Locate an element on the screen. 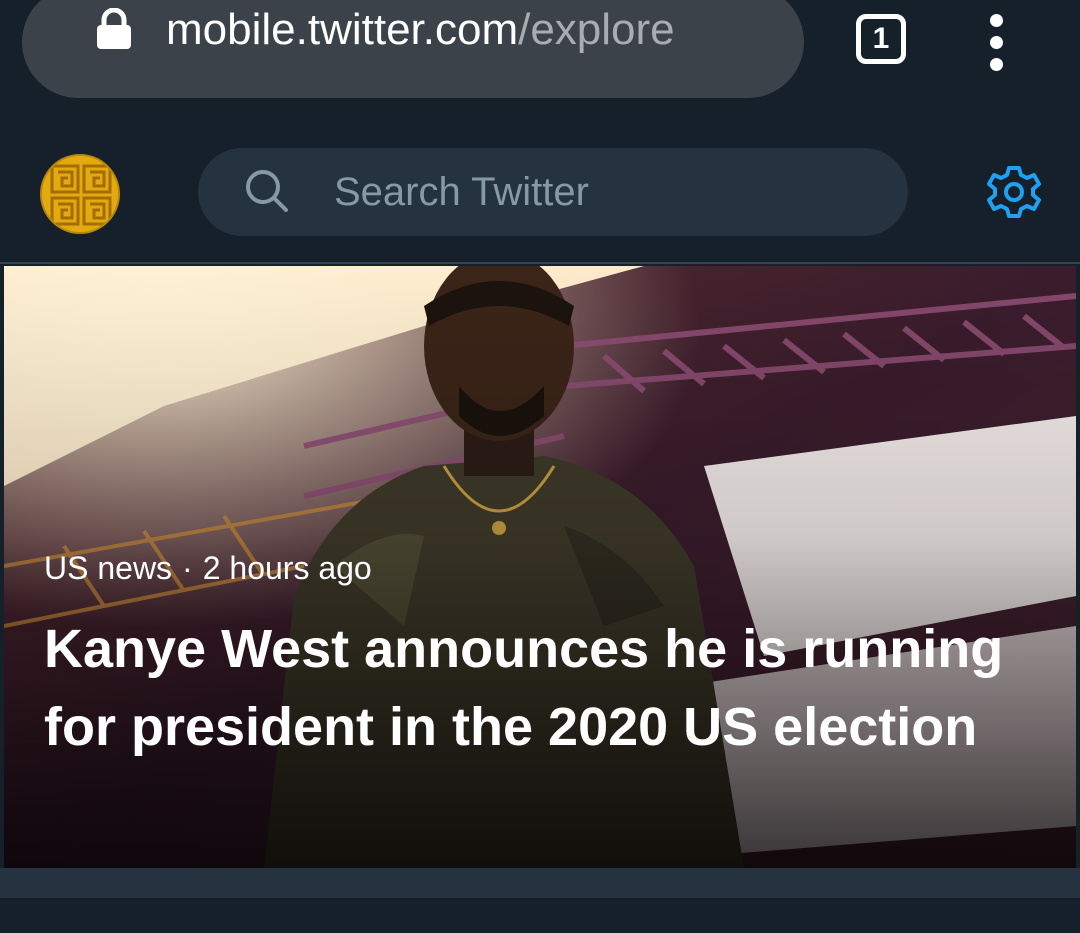 The width and height of the screenshot is (1080, 933). search-input is located at coordinates (604, 192).